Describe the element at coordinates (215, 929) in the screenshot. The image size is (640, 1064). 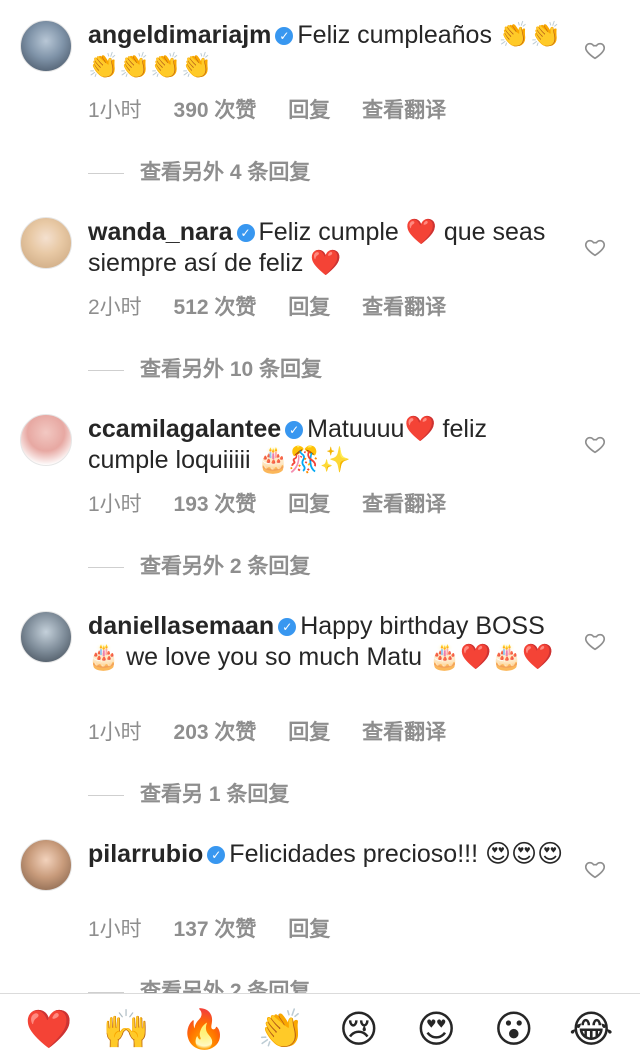
I see `likes-count: 137 次赞` at that location.